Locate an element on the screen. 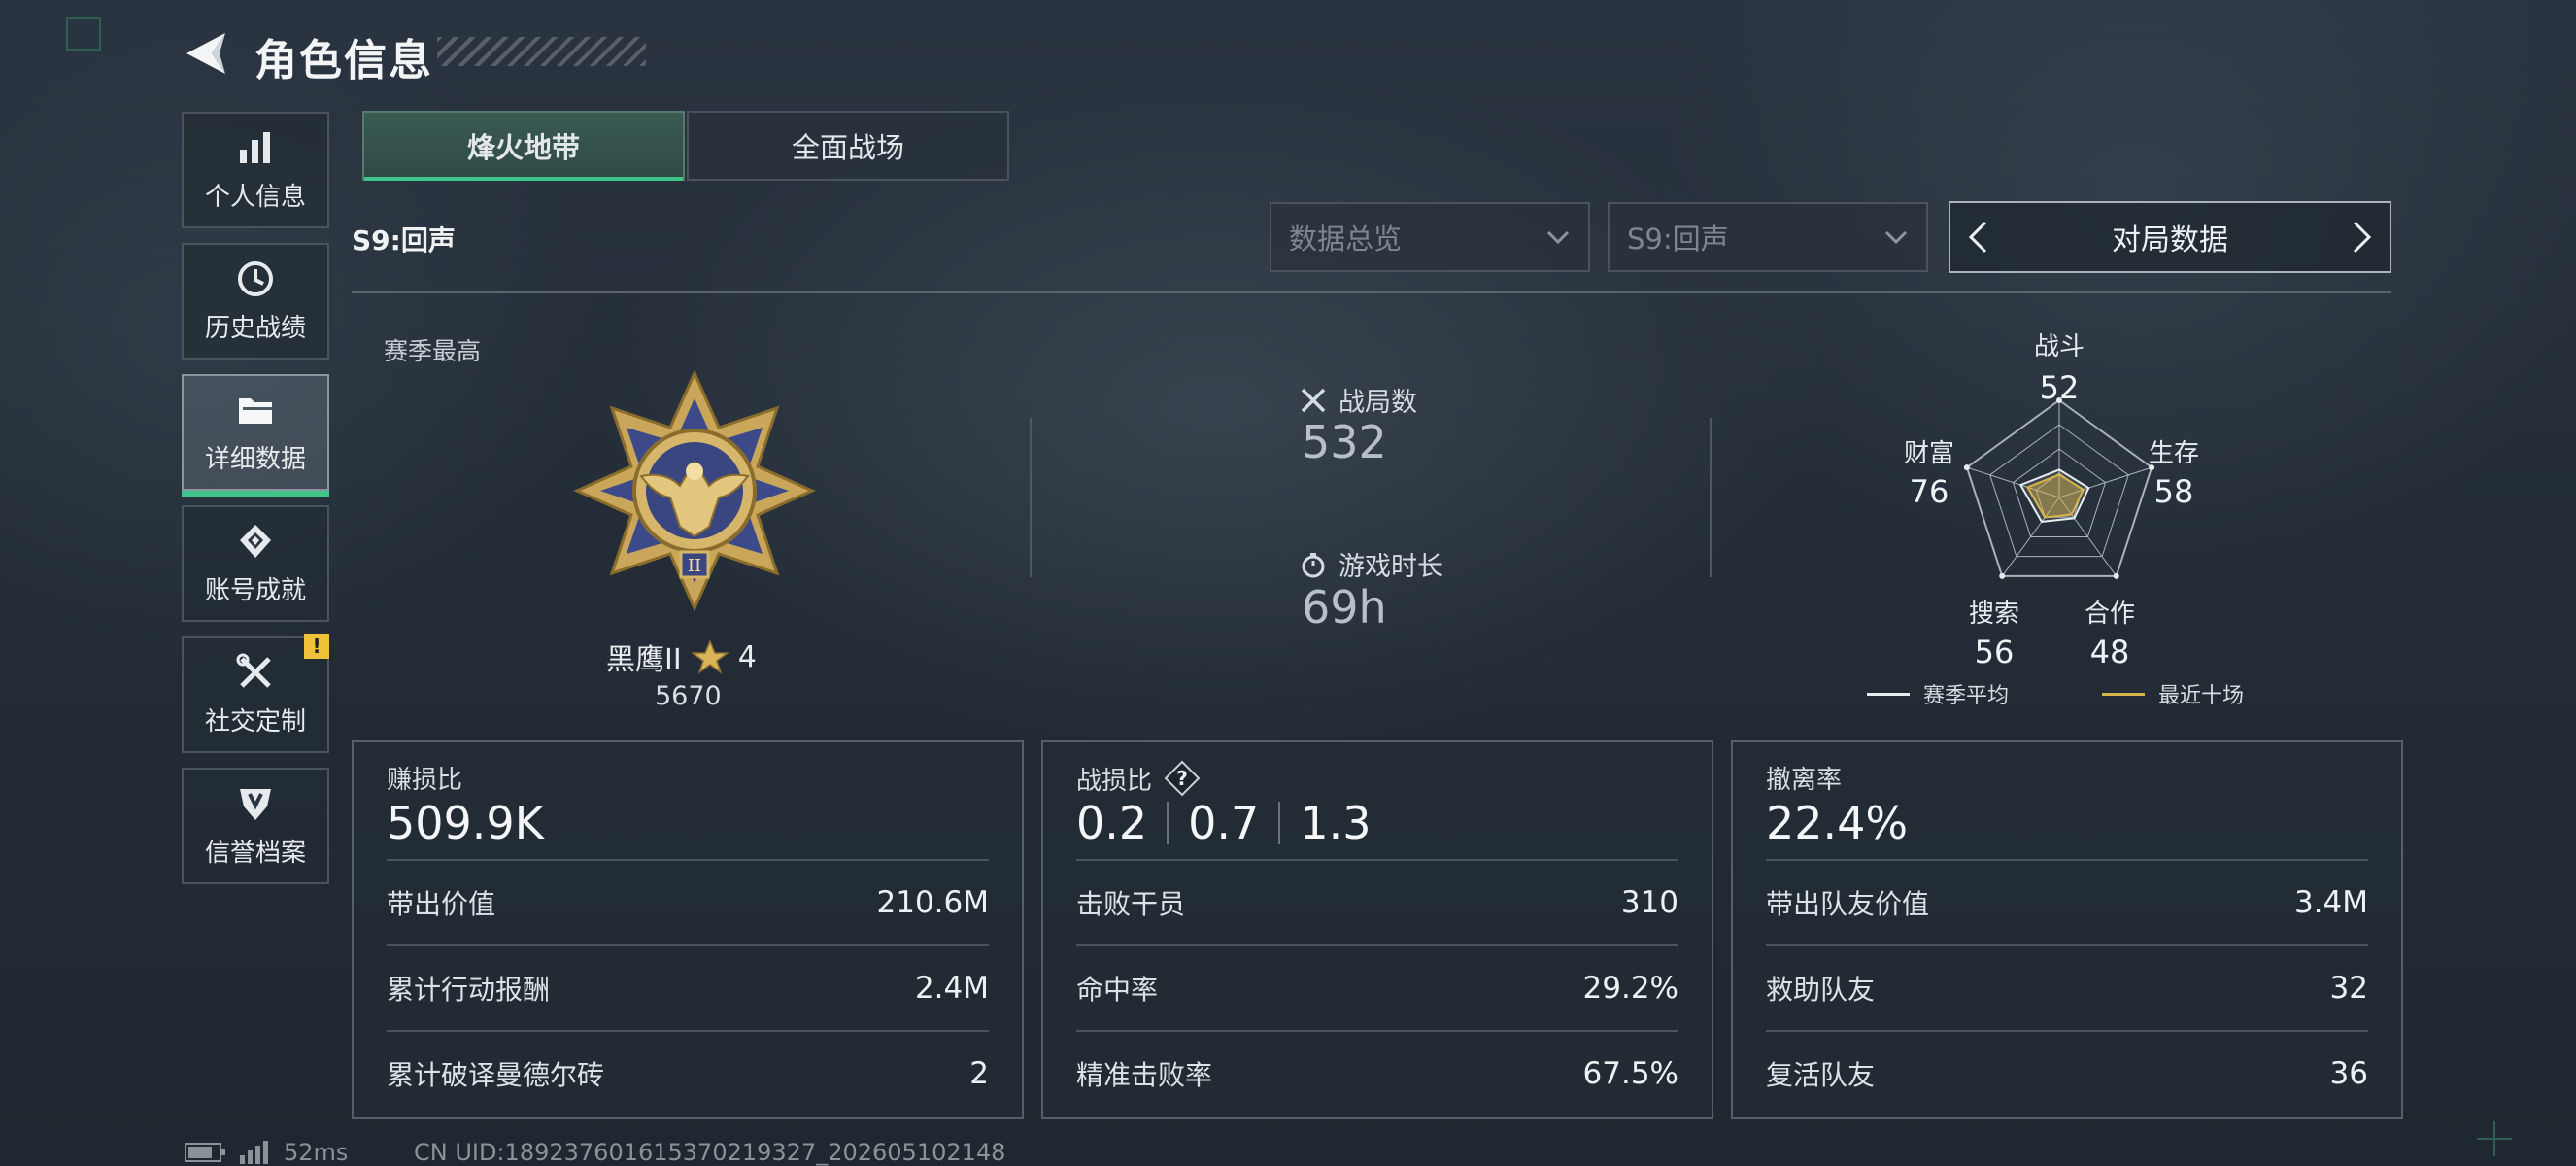 Image resolution: width=2576 pixels, height=1166 pixels. radar-label-combat: 战斗 is located at coordinates (2059, 346).